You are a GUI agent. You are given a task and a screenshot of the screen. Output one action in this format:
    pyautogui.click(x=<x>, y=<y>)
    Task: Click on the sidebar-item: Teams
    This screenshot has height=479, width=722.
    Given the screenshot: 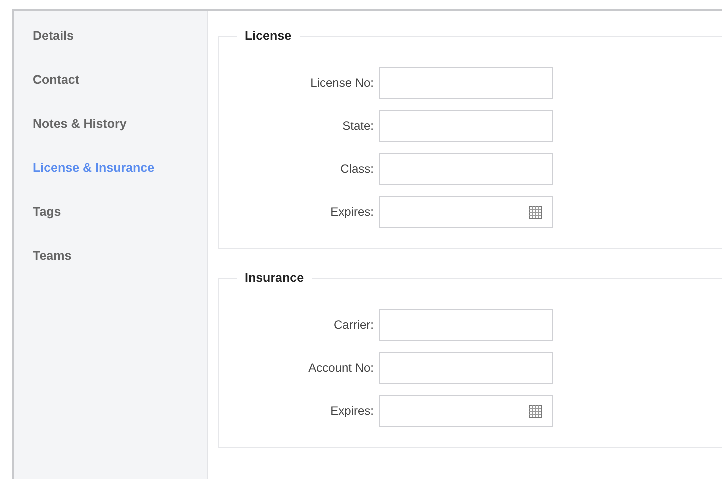 What is the action you would take?
    pyautogui.click(x=110, y=267)
    